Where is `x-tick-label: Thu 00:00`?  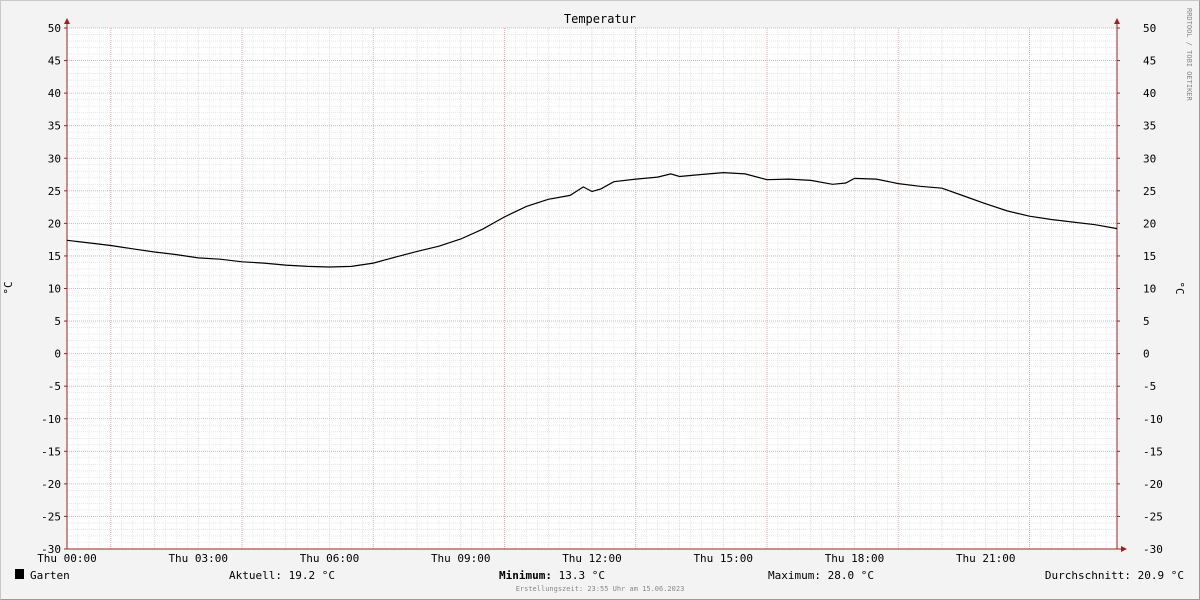 x-tick-label: Thu 00:00 is located at coordinates (67, 558).